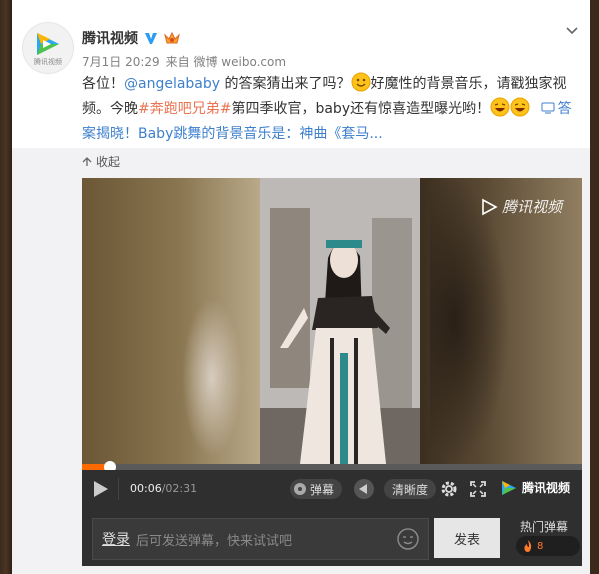 The image size is (599, 574). I want to click on danmaku-toggle-button: 弹幕, so click(316, 489).